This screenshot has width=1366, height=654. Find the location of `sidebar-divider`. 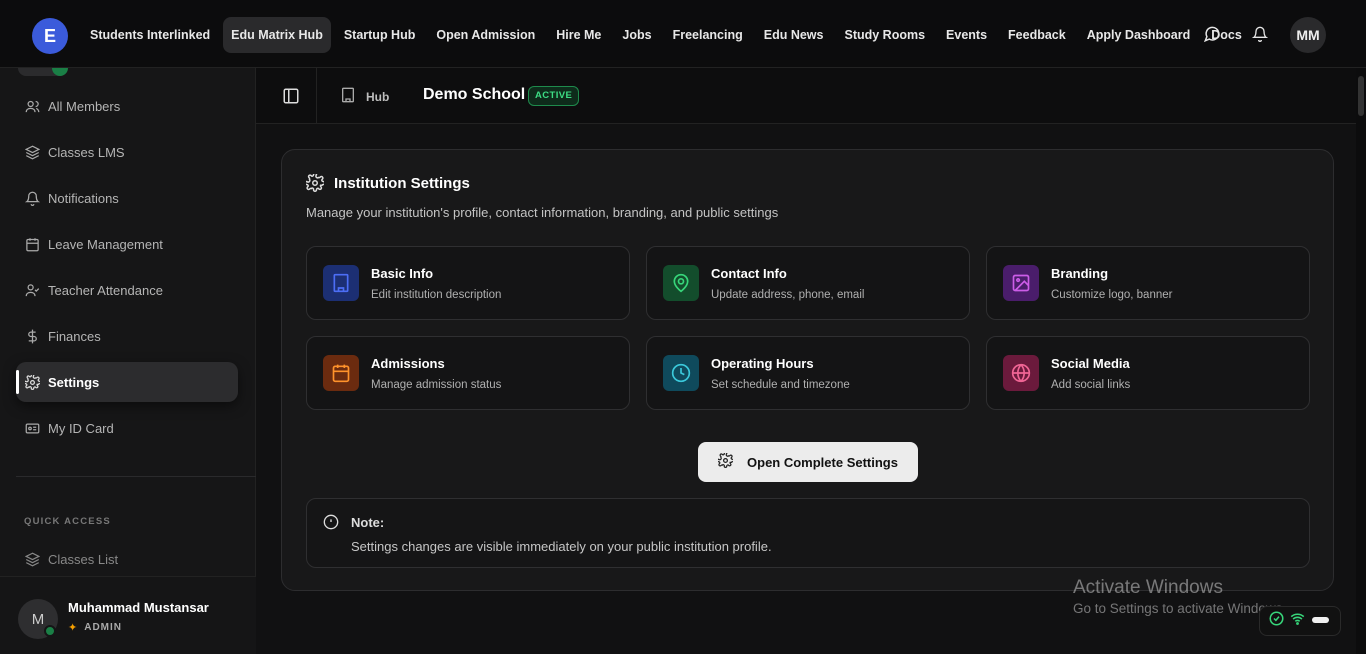

sidebar-divider is located at coordinates (136, 476).